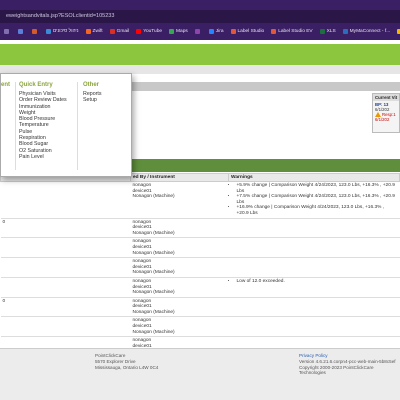 The image size is (400, 400). What do you see at coordinates (88, 31) in the screenshot?
I see `zwift-icon` at bounding box center [88, 31].